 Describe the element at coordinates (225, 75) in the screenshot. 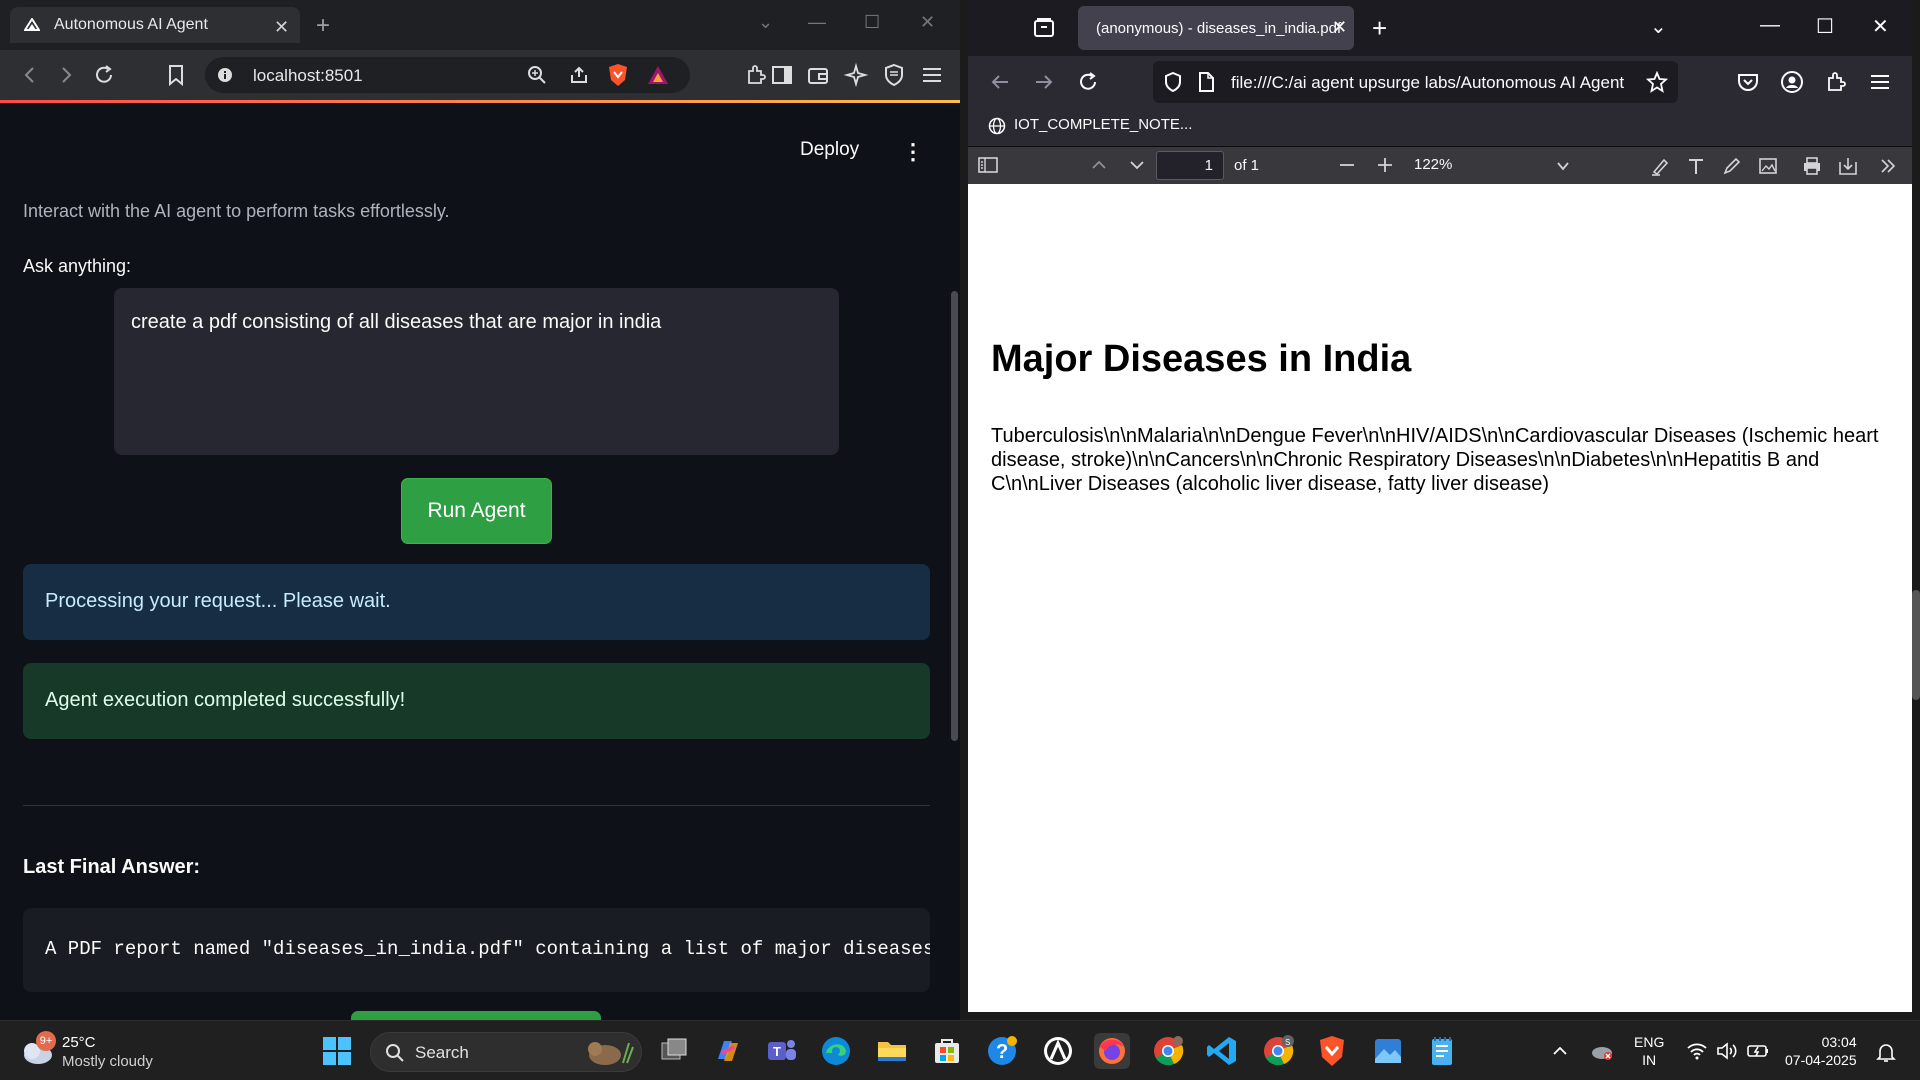

I see `site-info-icon` at that location.